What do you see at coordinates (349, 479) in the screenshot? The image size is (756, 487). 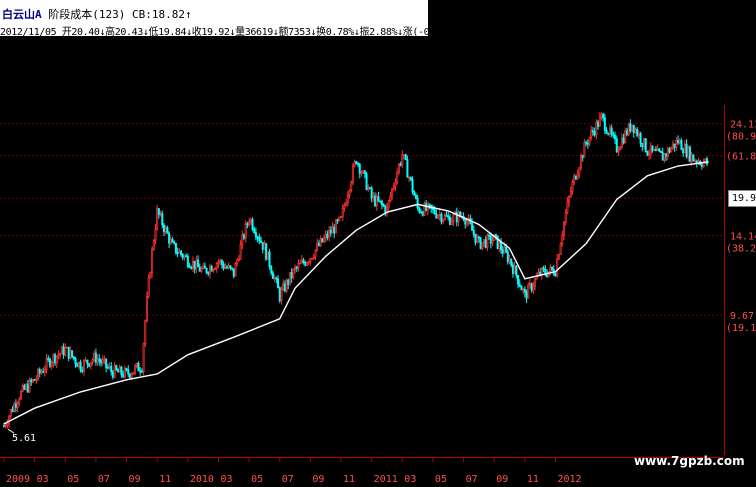 I see `x-tick-label-11: 11` at bounding box center [349, 479].